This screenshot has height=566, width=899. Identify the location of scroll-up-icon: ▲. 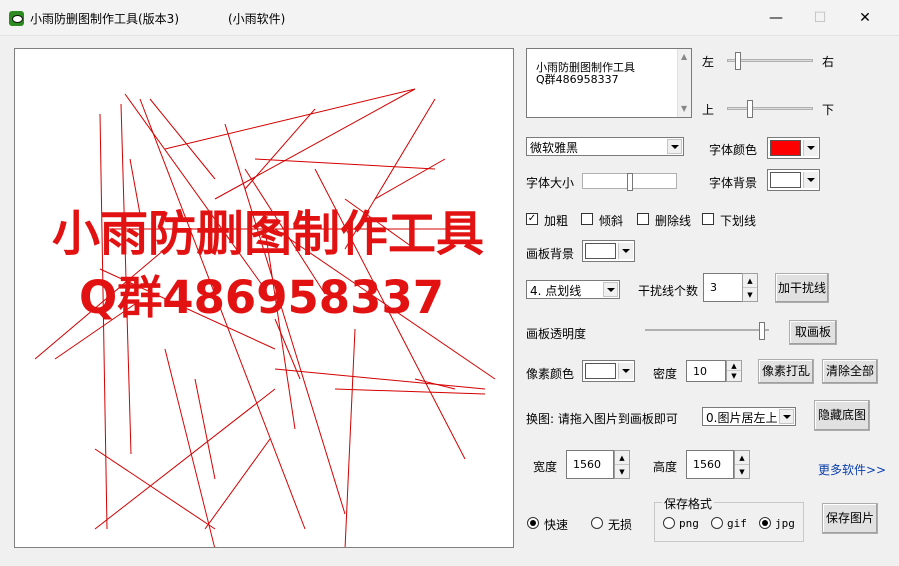
(684, 57).